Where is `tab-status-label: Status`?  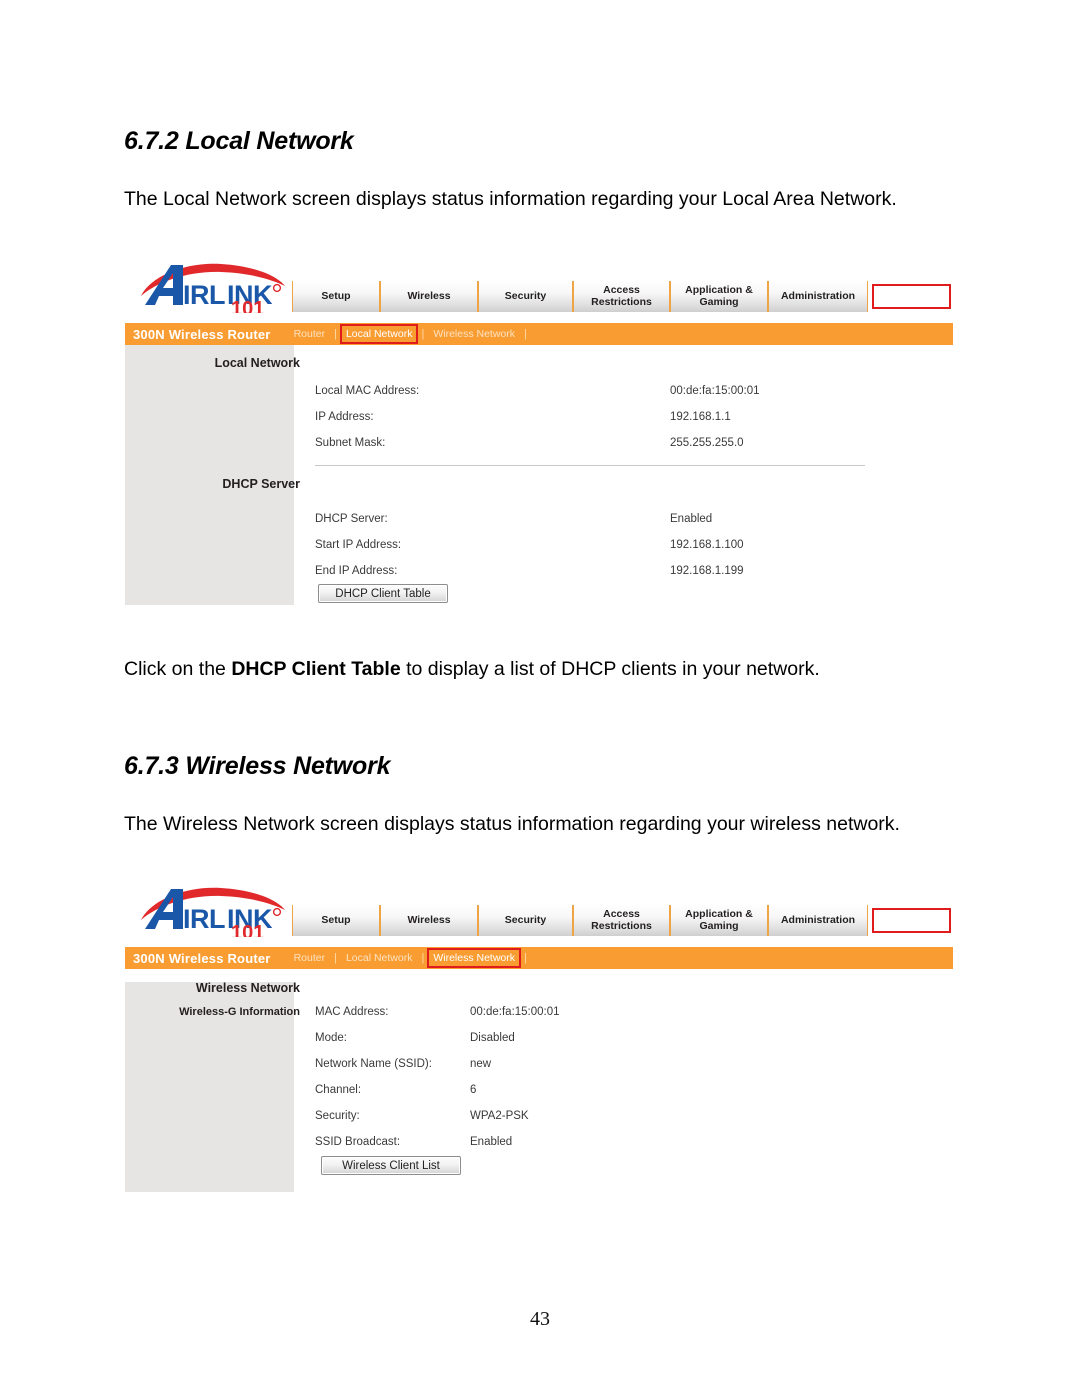
tab-status-label: Status is located at coordinates (911, 296).